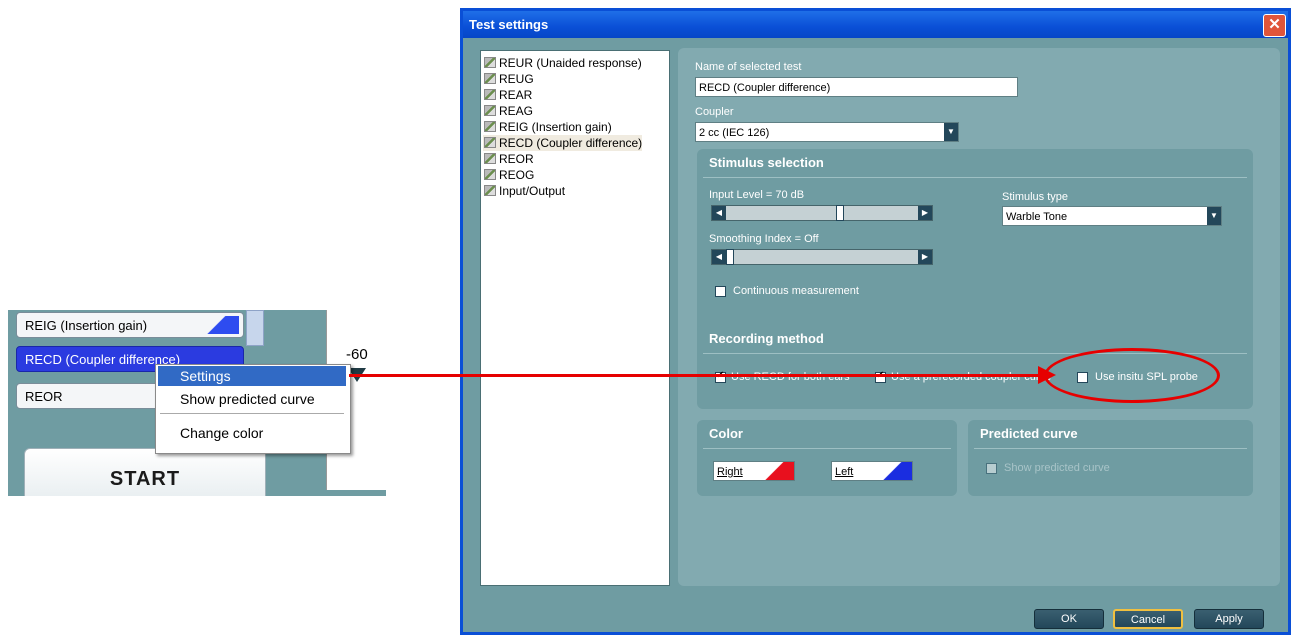  What do you see at coordinates (748, 67) in the screenshot?
I see `name-label: Name of selected test` at bounding box center [748, 67].